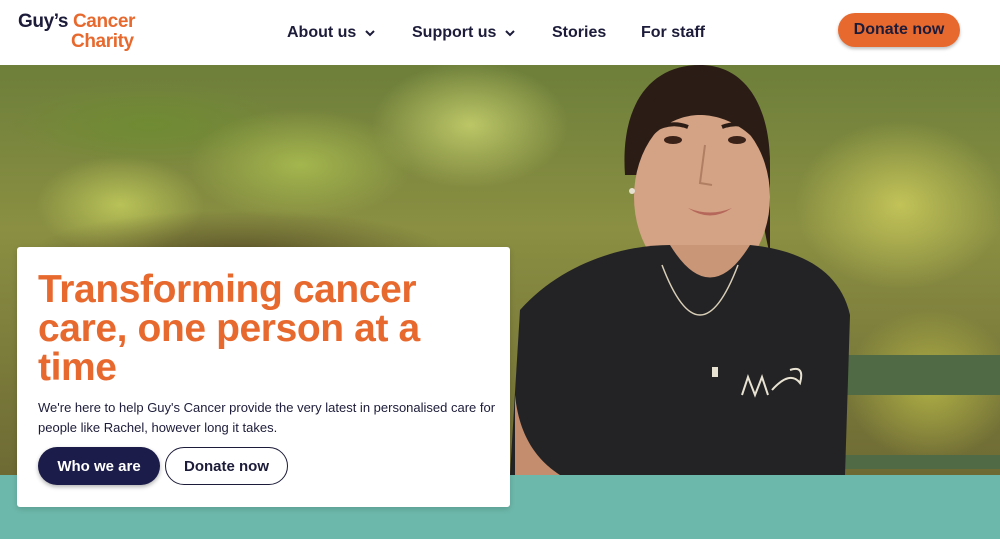 This screenshot has width=1000, height=539. I want to click on header-donate-label: Donate now, so click(899, 29).